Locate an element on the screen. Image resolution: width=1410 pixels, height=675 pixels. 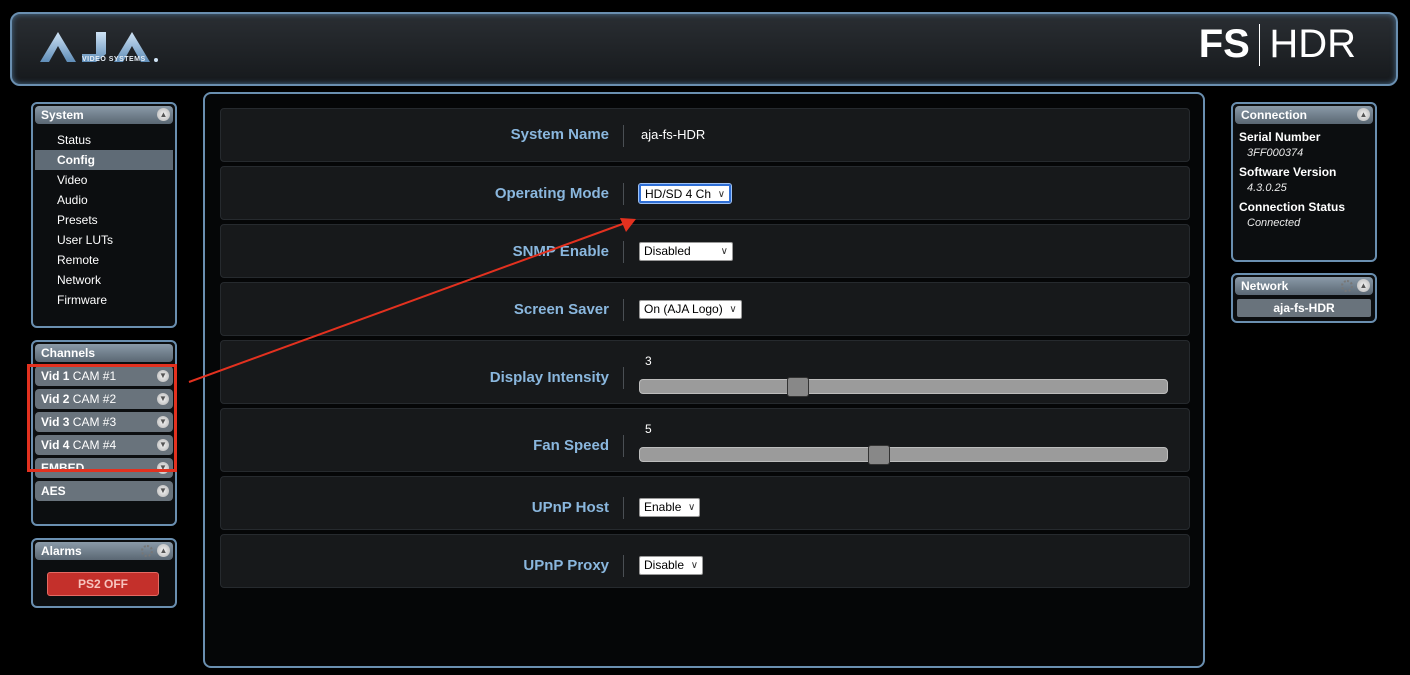
operating-mode-value: HD/SD 4 Ch is located at coordinates (678, 194).